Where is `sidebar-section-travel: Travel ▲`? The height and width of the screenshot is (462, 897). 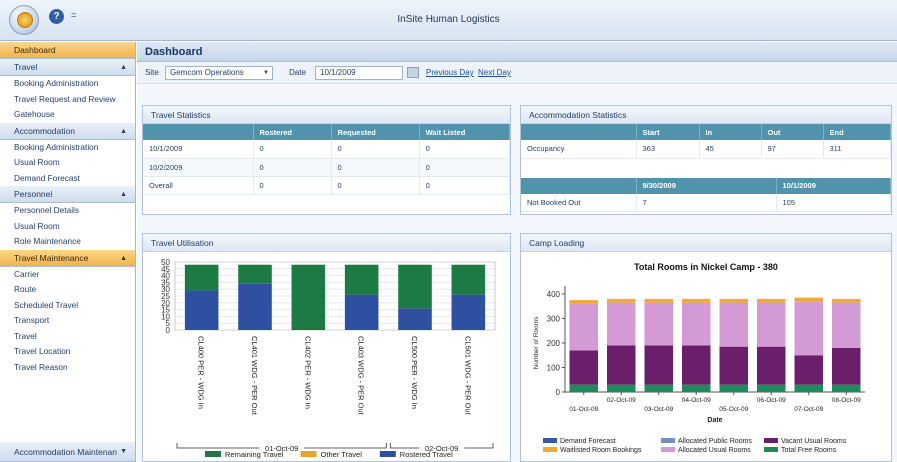 sidebar-section-travel: Travel ▲ is located at coordinates (67, 67).